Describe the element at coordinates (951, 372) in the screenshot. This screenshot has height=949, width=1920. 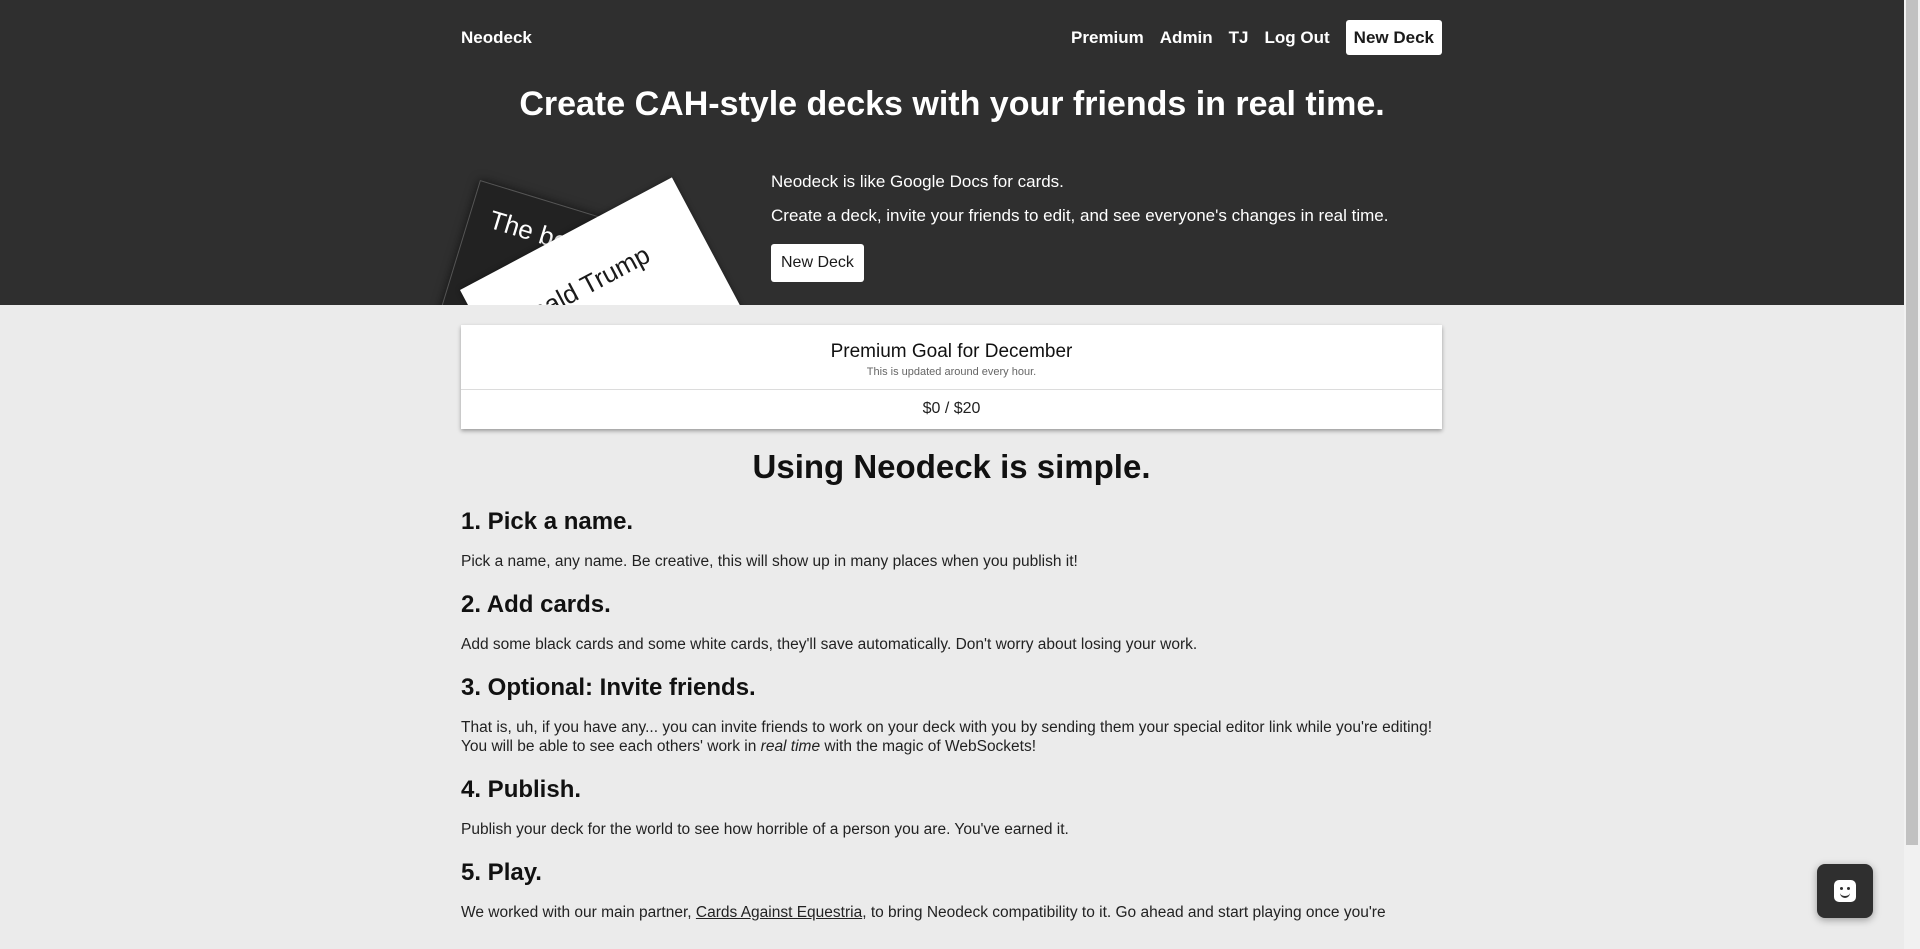
I see `goal-subtitle: This is updated around every hour.` at that location.